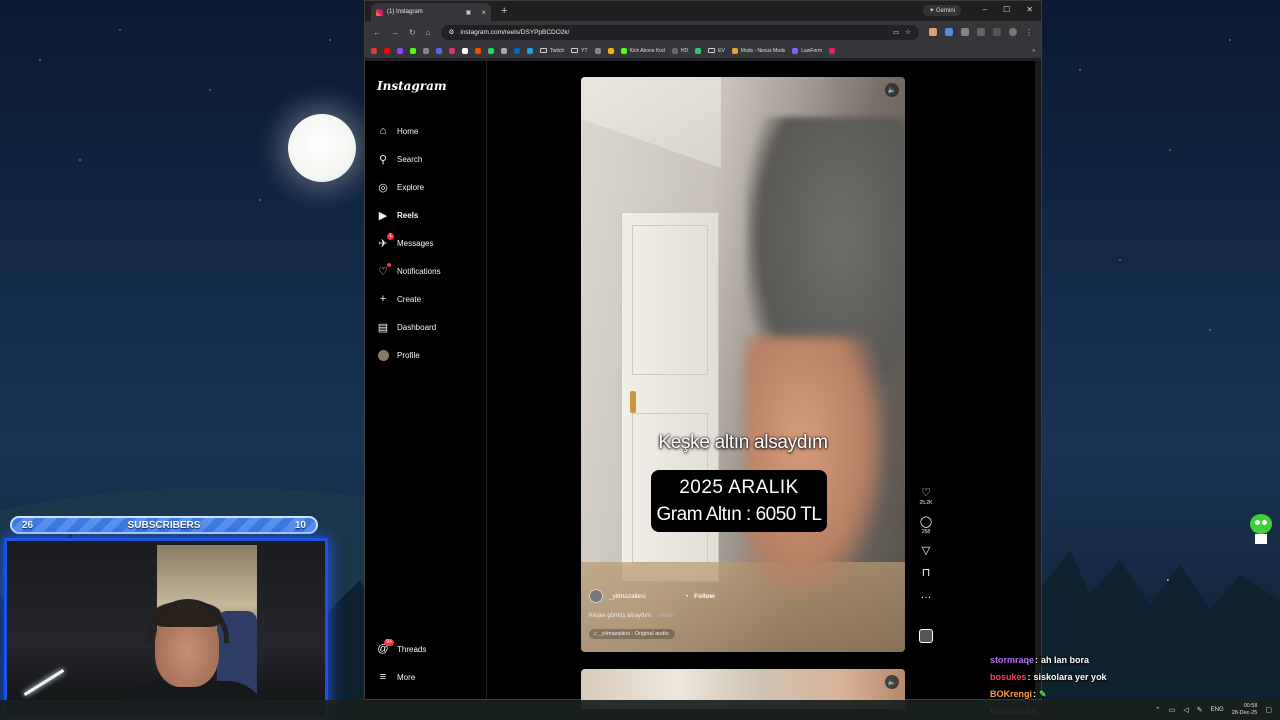  I want to click on bookmark-link: LawForm, so click(807, 50).